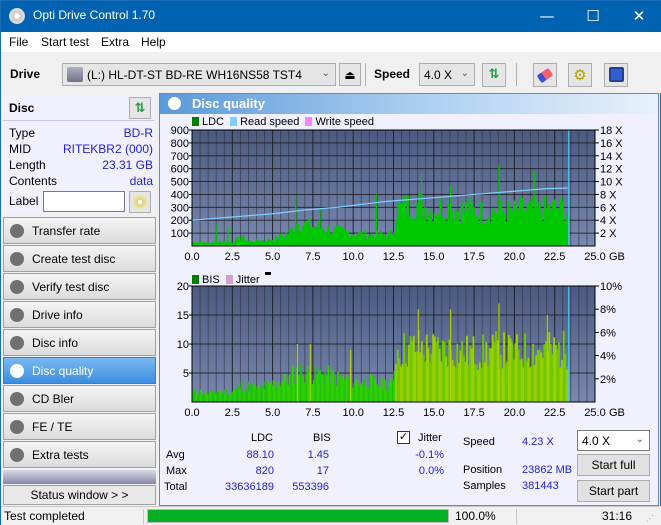  I want to click on cd-icon, so click(140, 202).